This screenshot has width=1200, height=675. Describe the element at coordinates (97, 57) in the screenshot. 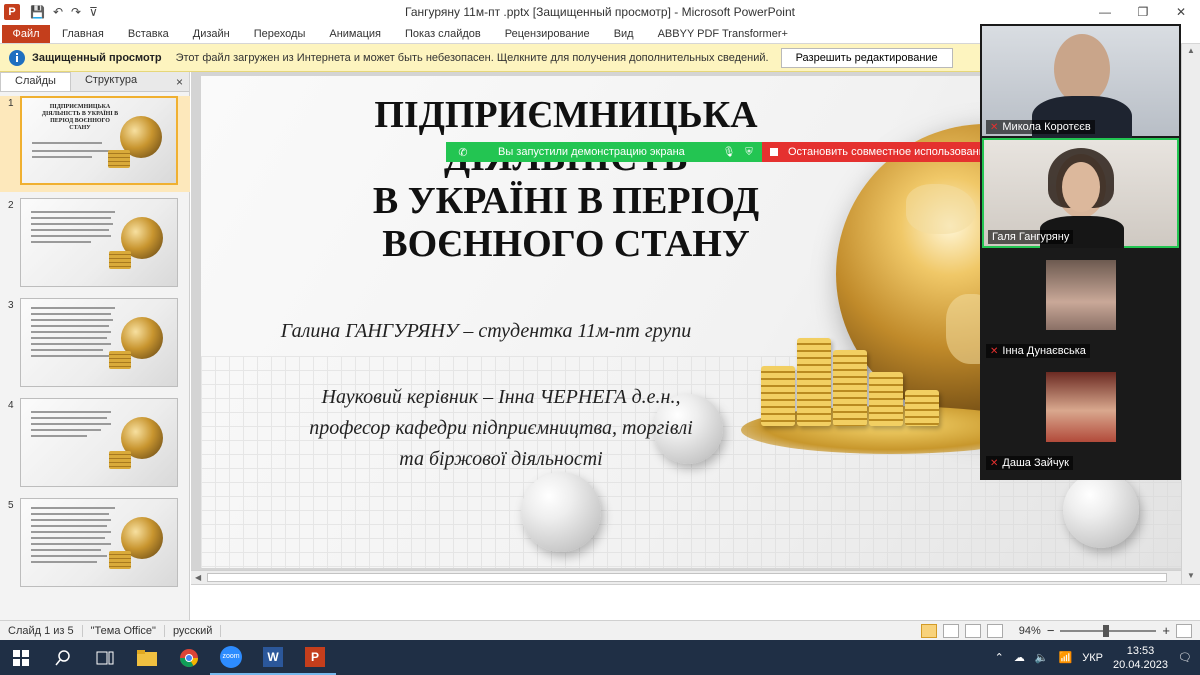

I see `protected-view-title: Защищенный просмотр` at that location.